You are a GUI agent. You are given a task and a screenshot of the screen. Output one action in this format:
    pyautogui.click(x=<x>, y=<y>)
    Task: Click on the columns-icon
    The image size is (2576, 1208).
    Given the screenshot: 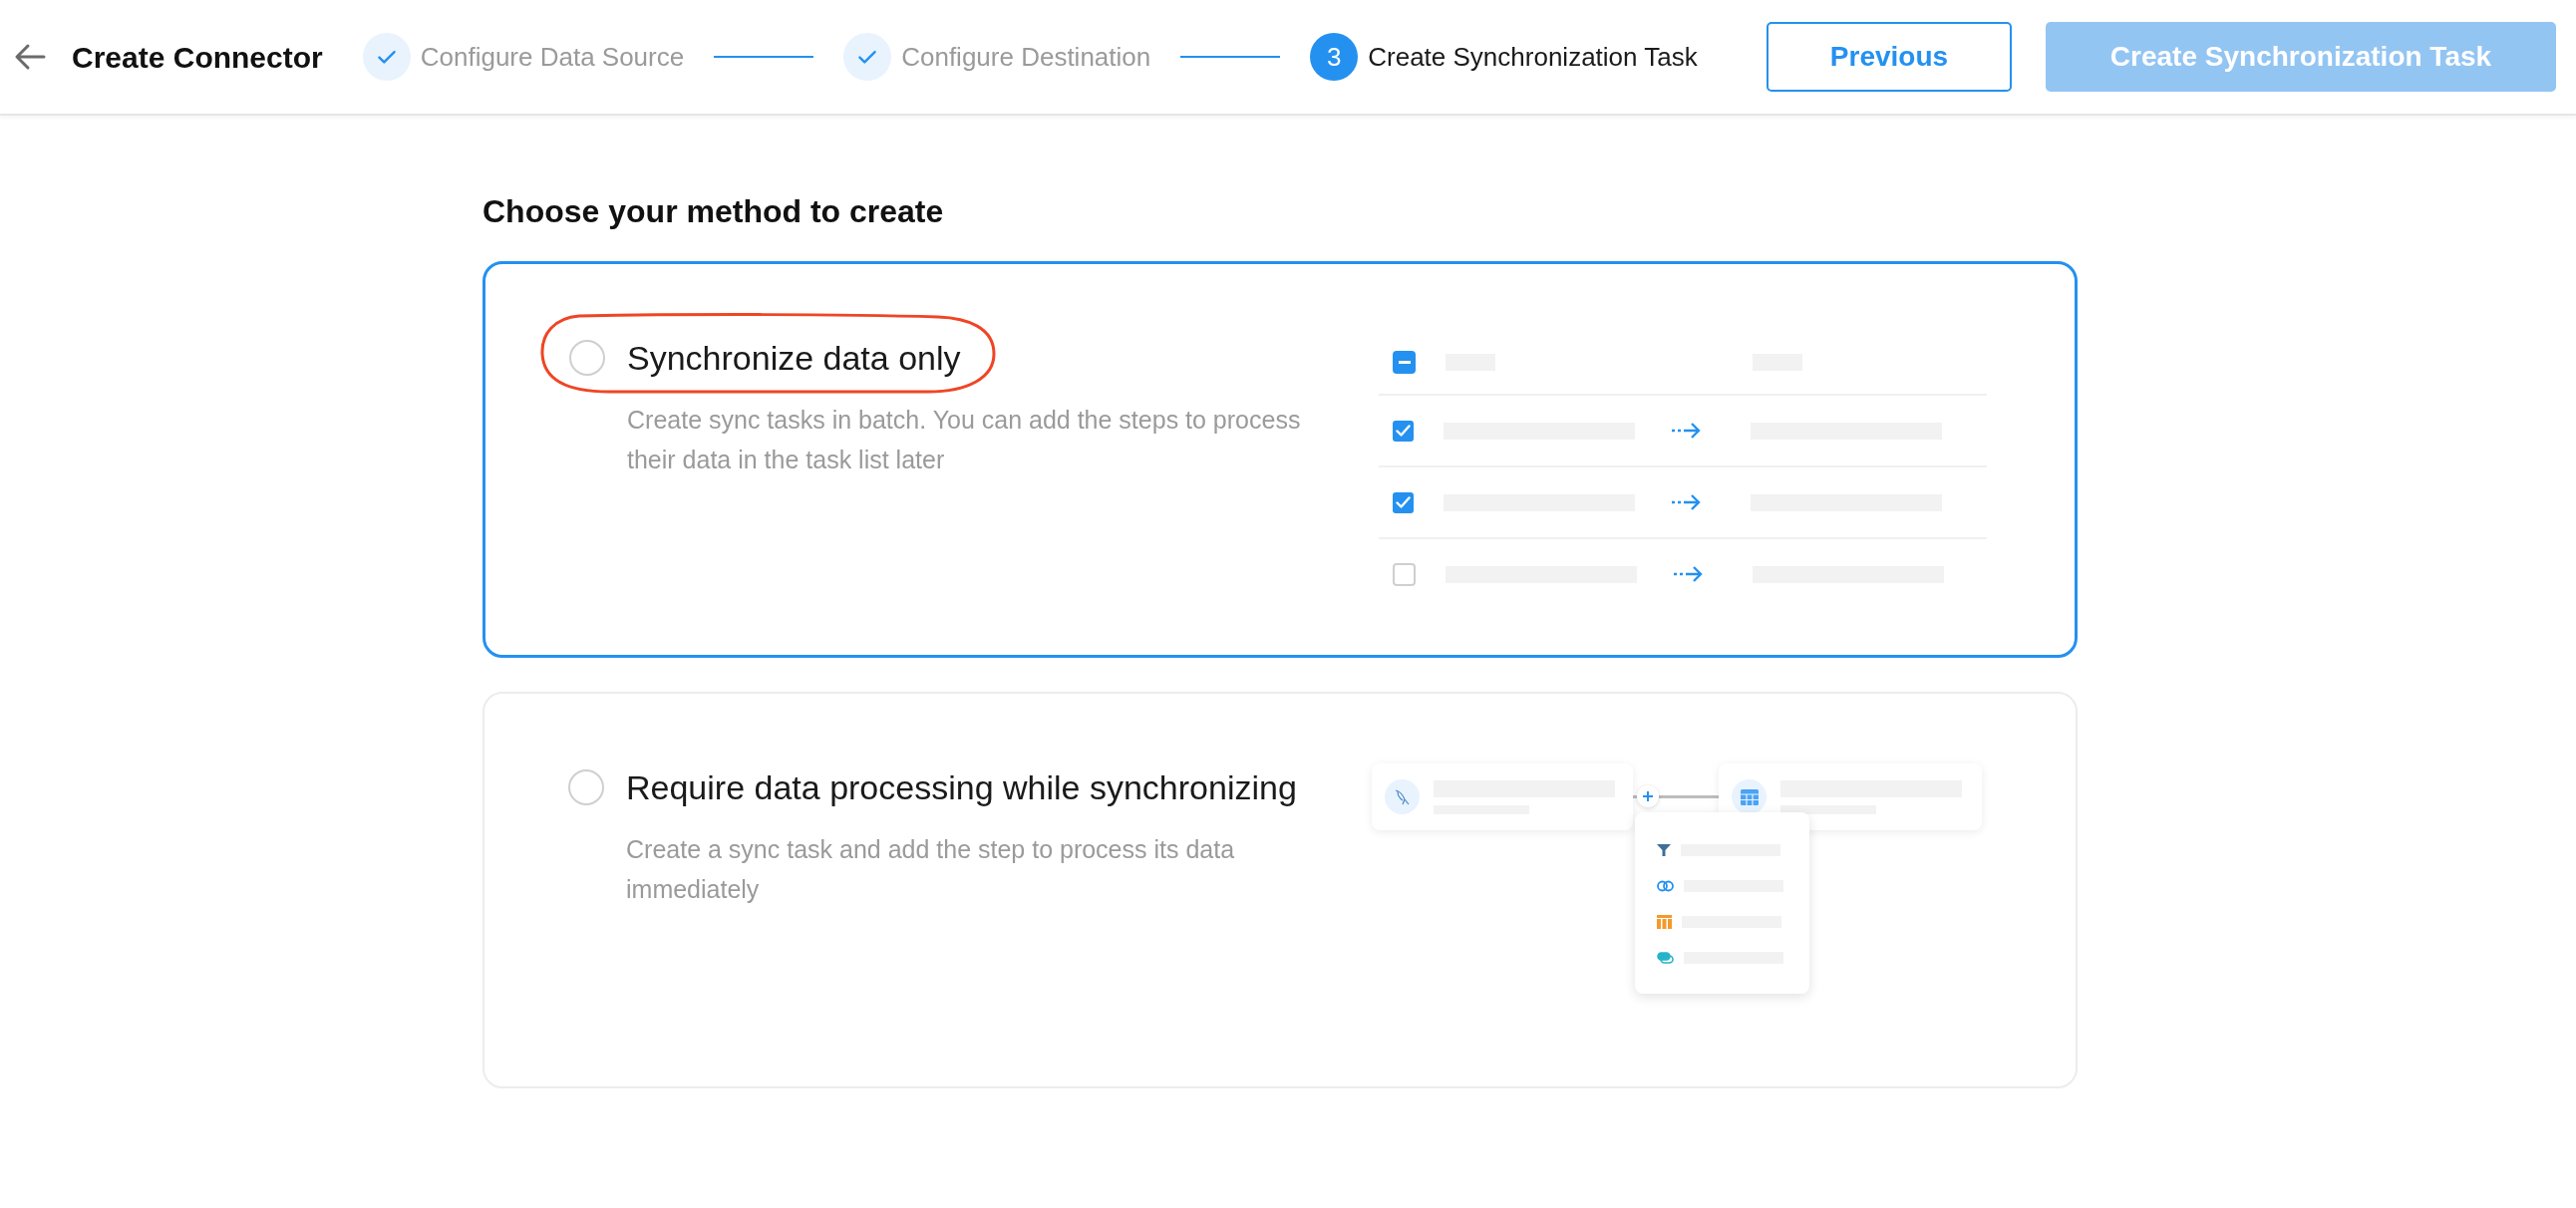 What is the action you would take?
    pyautogui.click(x=1664, y=921)
    